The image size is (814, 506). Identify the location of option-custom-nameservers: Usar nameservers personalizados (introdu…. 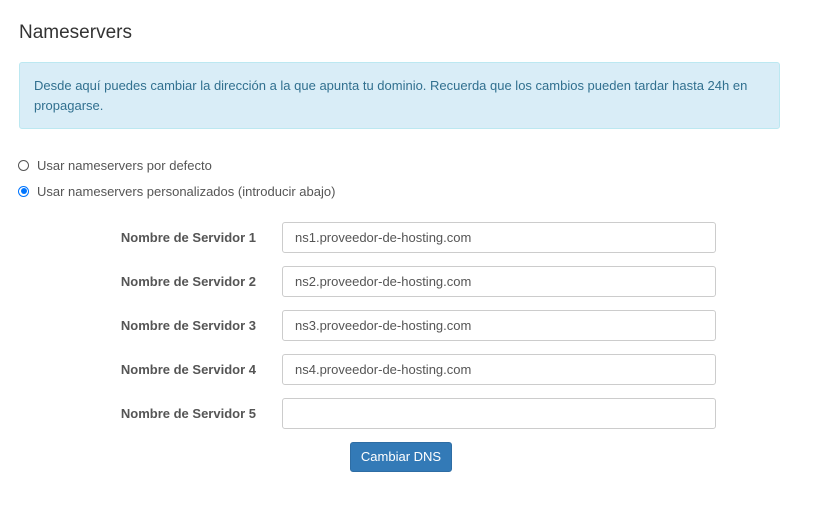
(176, 191).